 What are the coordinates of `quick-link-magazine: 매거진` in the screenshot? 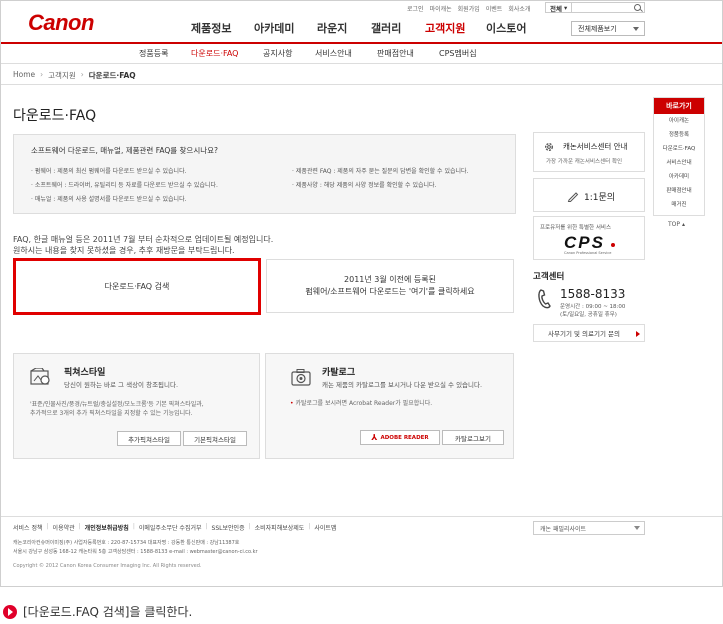 It's located at (679, 205).